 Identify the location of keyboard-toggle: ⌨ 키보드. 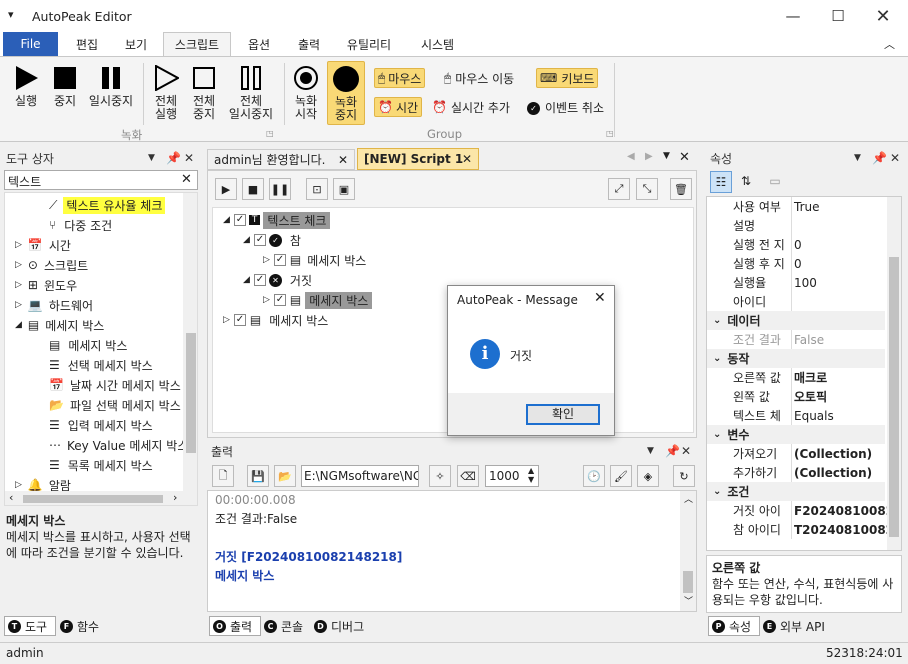
(567, 78).